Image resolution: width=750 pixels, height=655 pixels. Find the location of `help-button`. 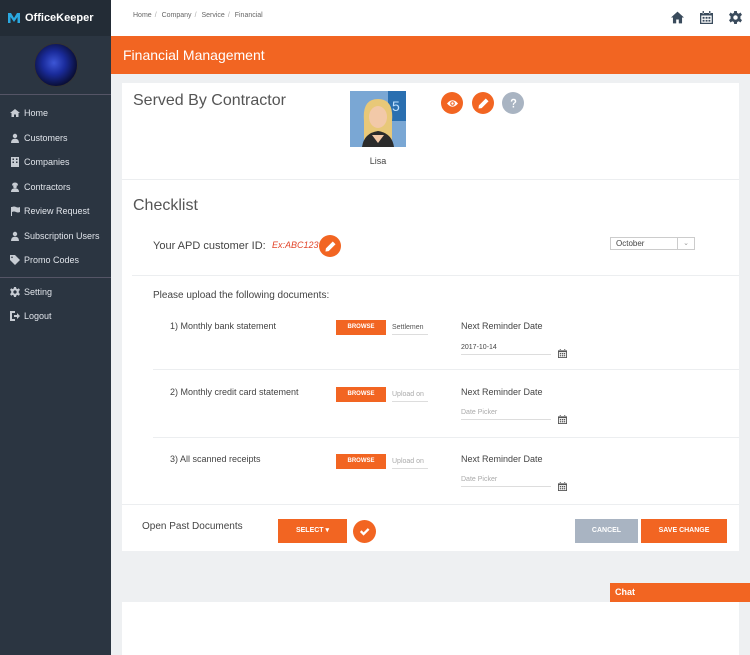

help-button is located at coordinates (513, 103).